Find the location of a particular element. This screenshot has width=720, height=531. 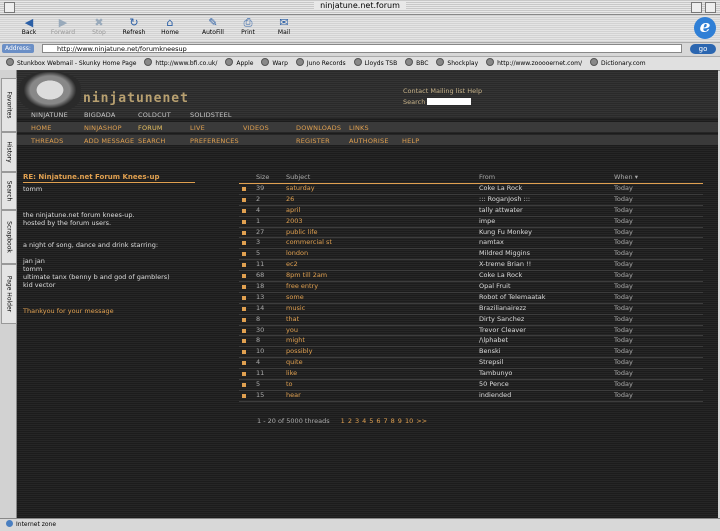

table-row: 5 to 50 Pence Today is located at coordinates (471, 385).